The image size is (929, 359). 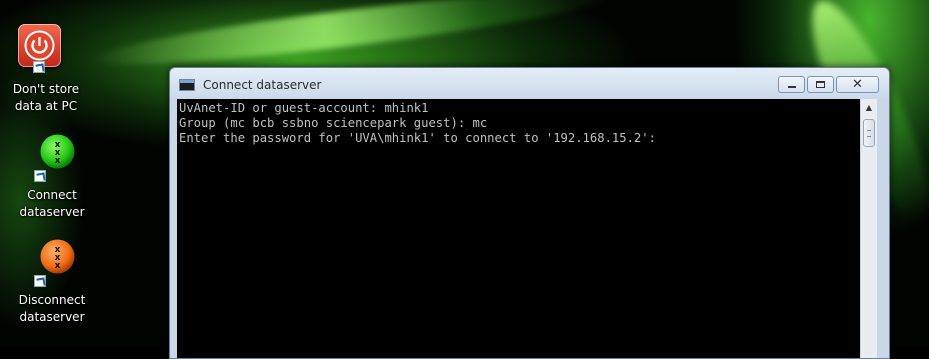 I want to click on maximize-icon, so click(x=820, y=84).